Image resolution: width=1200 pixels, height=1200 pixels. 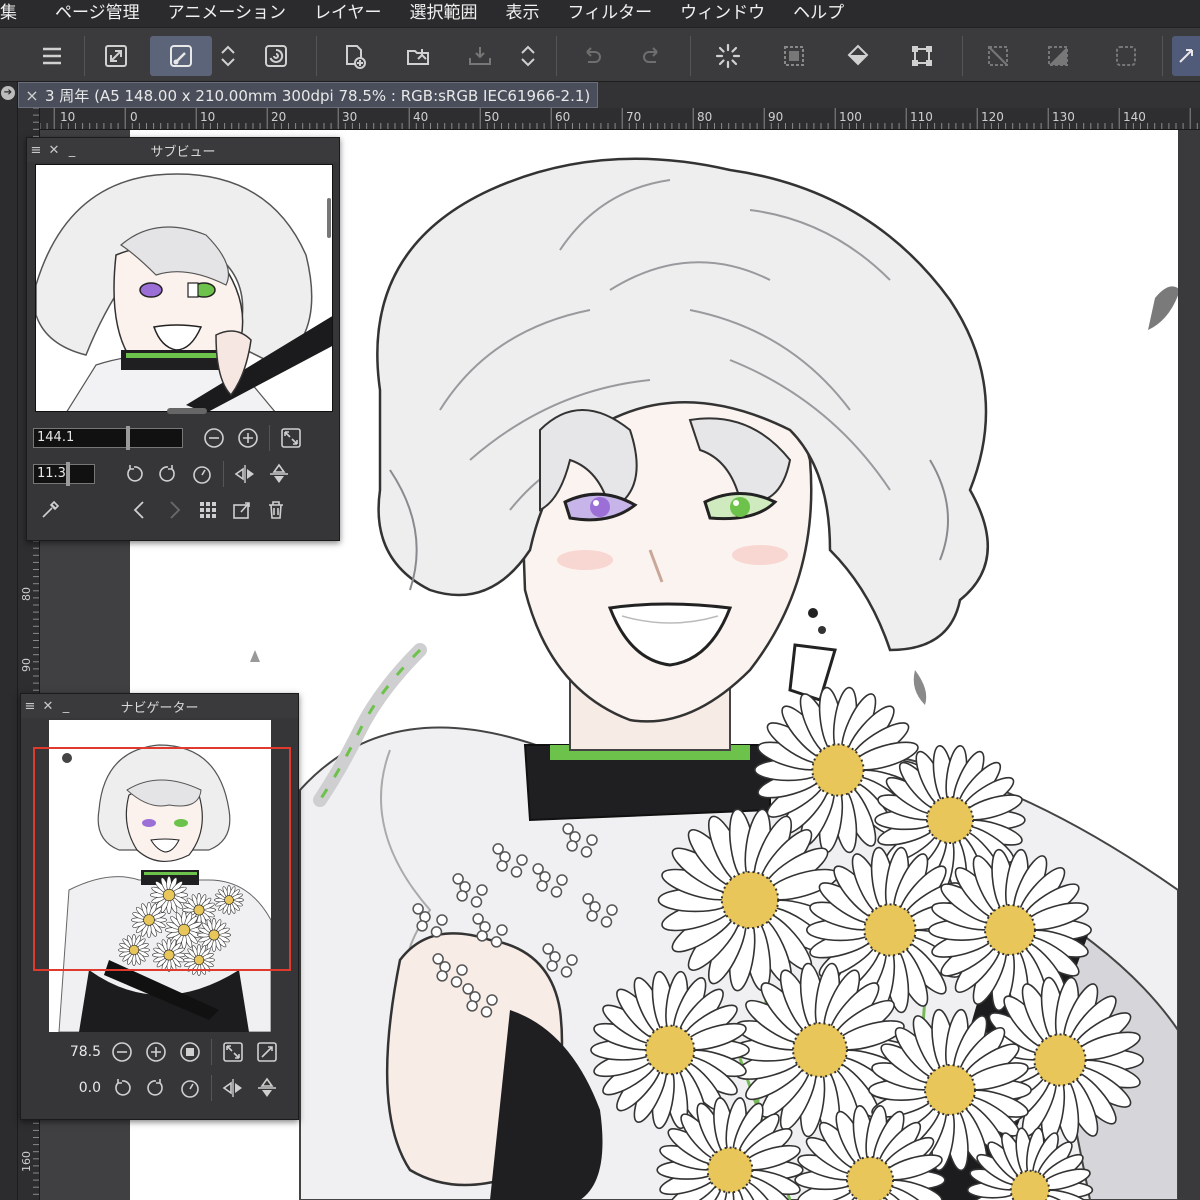 What do you see at coordinates (181, 56) in the screenshot?
I see `active-tool-icon` at bounding box center [181, 56].